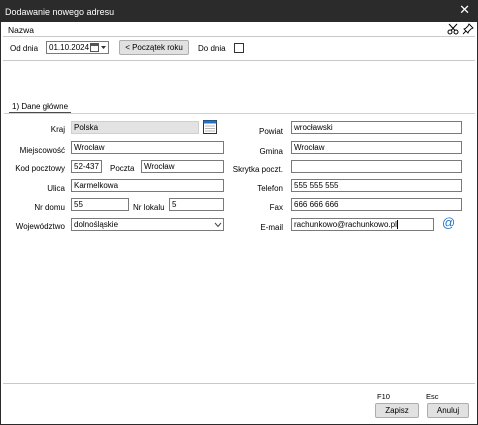  What do you see at coordinates (40, 168) in the screenshot?
I see `kod-pocztowy-label: Kod pocztowy` at bounding box center [40, 168].